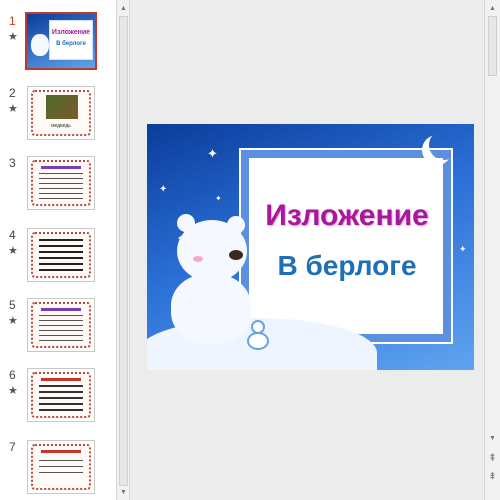 Image resolution: width=500 pixels, height=500 pixels. What do you see at coordinates (71, 40) in the screenshot?
I see `preview-frame` at bounding box center [71, 40].